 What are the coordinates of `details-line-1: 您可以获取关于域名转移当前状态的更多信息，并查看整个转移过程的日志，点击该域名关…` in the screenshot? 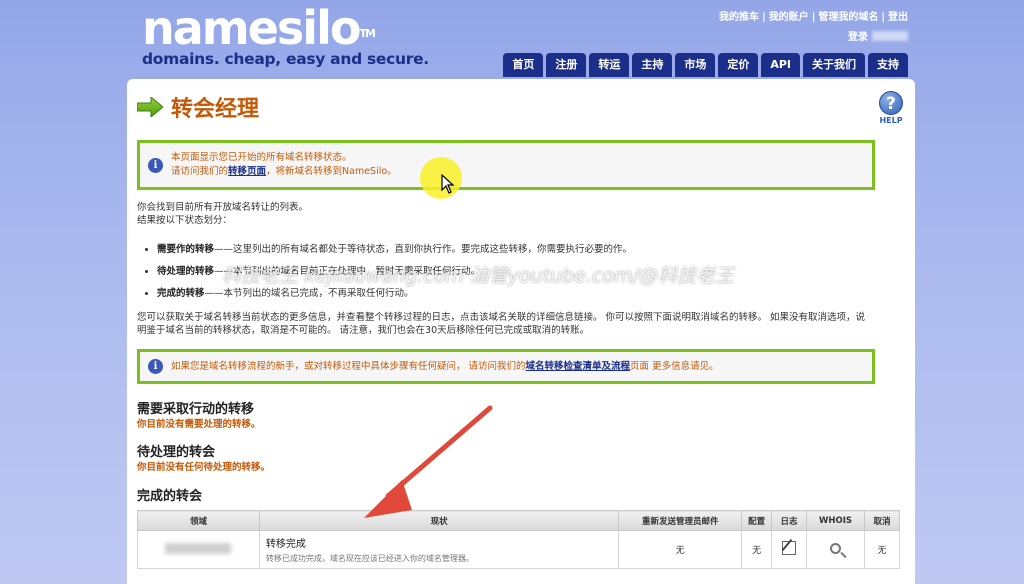 It's located at (501, 317).